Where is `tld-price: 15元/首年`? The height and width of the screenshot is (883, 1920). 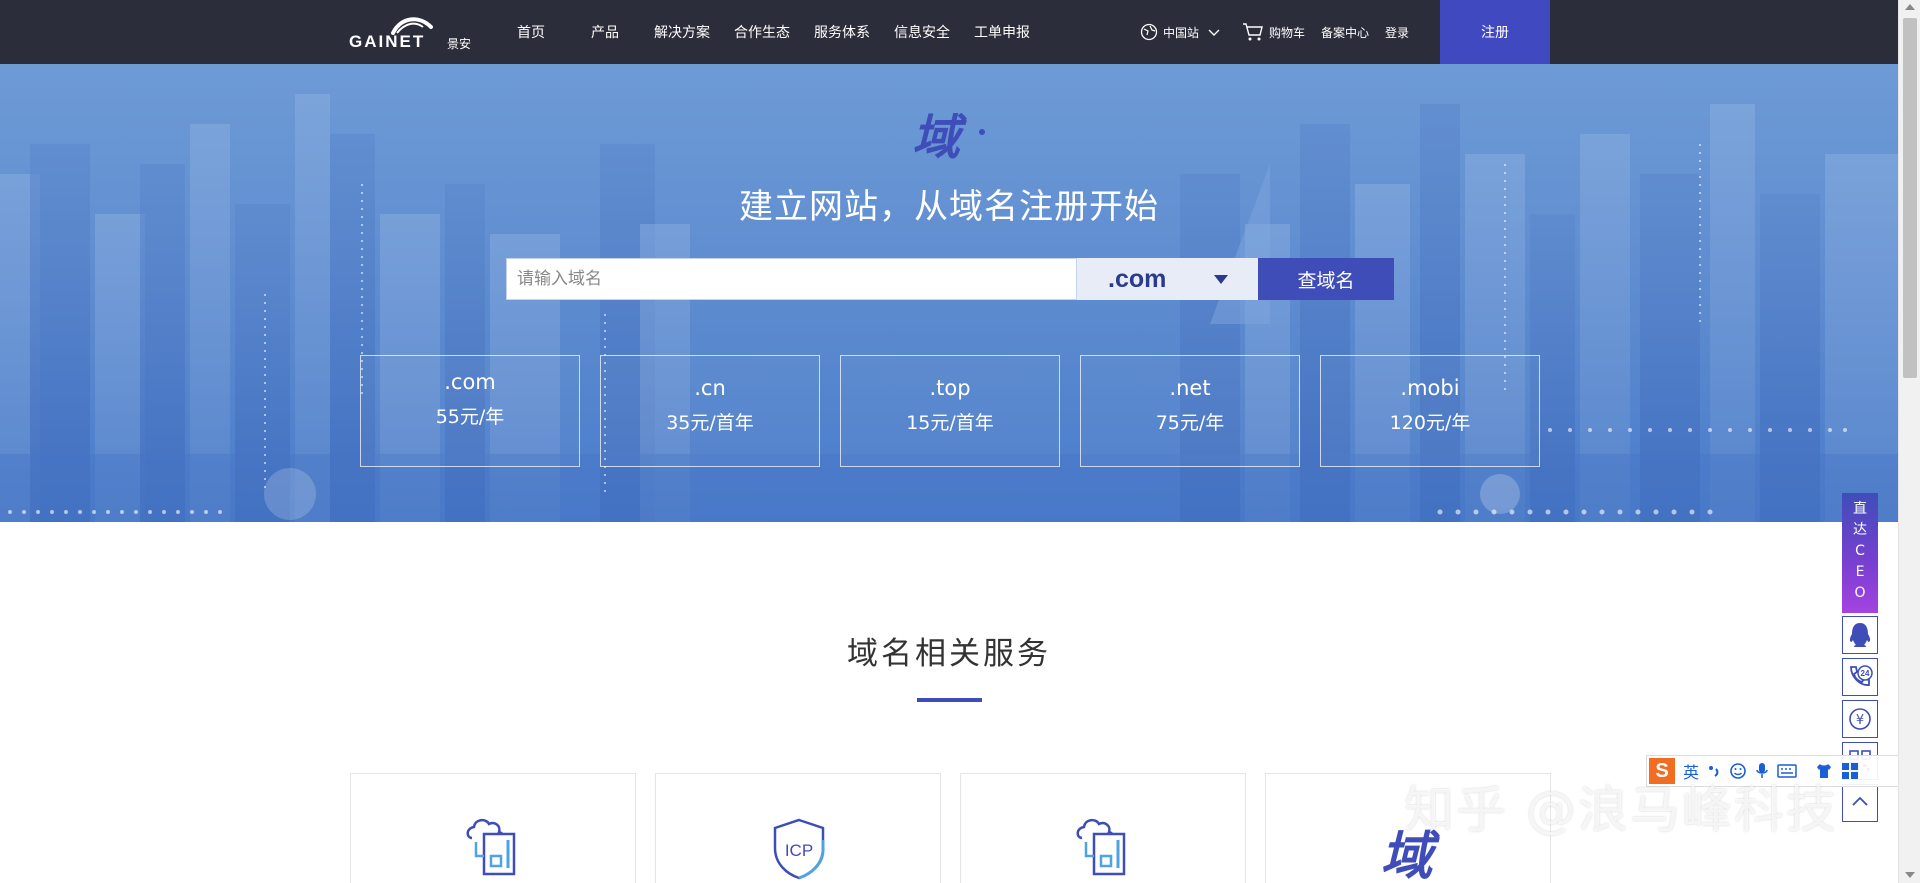 tld-price: 15元/首年 is located at coordinates (950, 423).